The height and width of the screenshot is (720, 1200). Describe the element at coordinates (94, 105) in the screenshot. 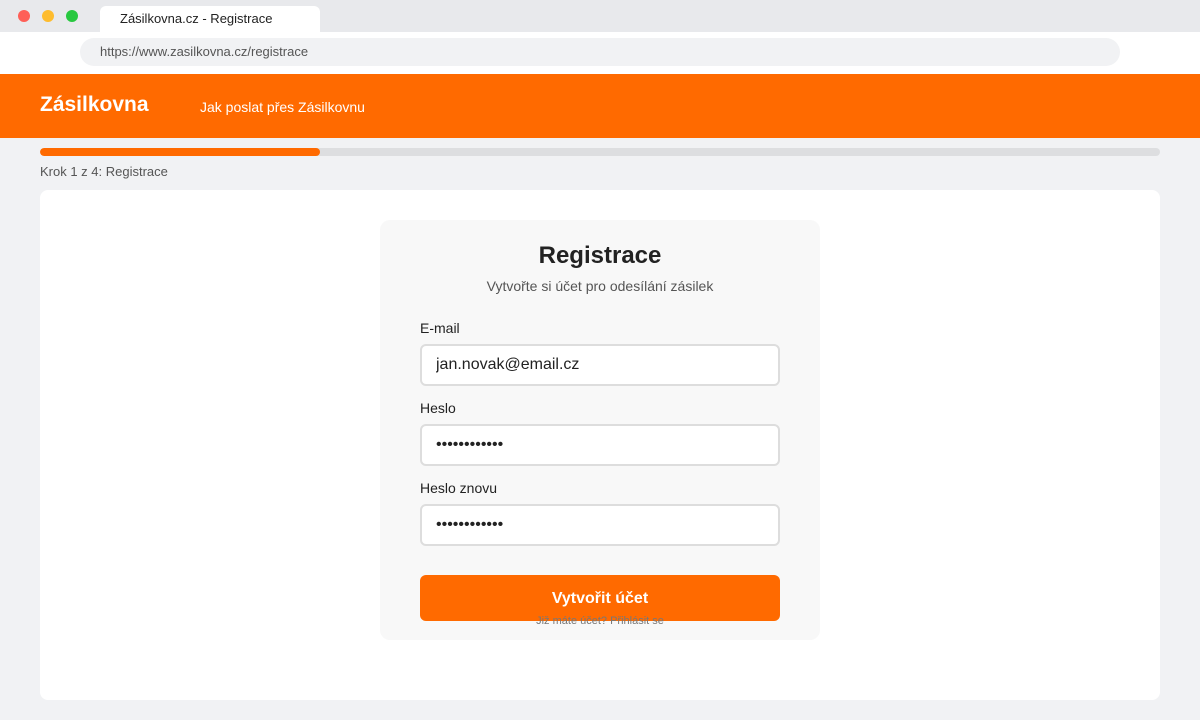

I see `site-logo: Zásilkovna` at that location.